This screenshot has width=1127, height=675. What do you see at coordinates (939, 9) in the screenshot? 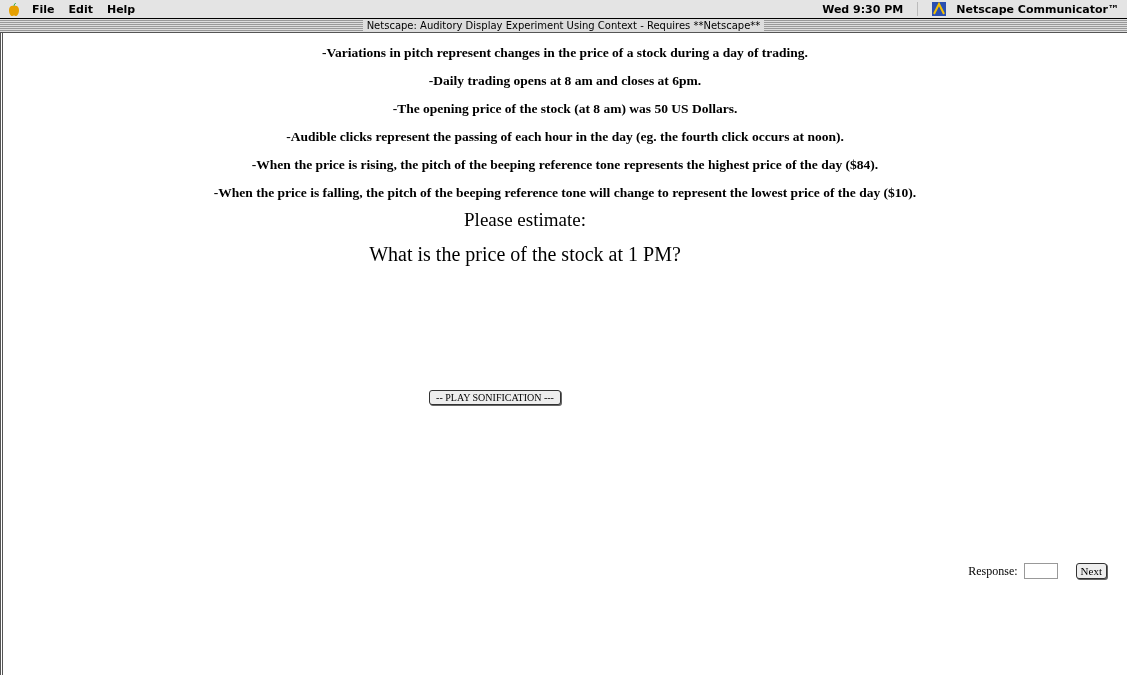
I see `app-icon` at bounding box center [939, 9].